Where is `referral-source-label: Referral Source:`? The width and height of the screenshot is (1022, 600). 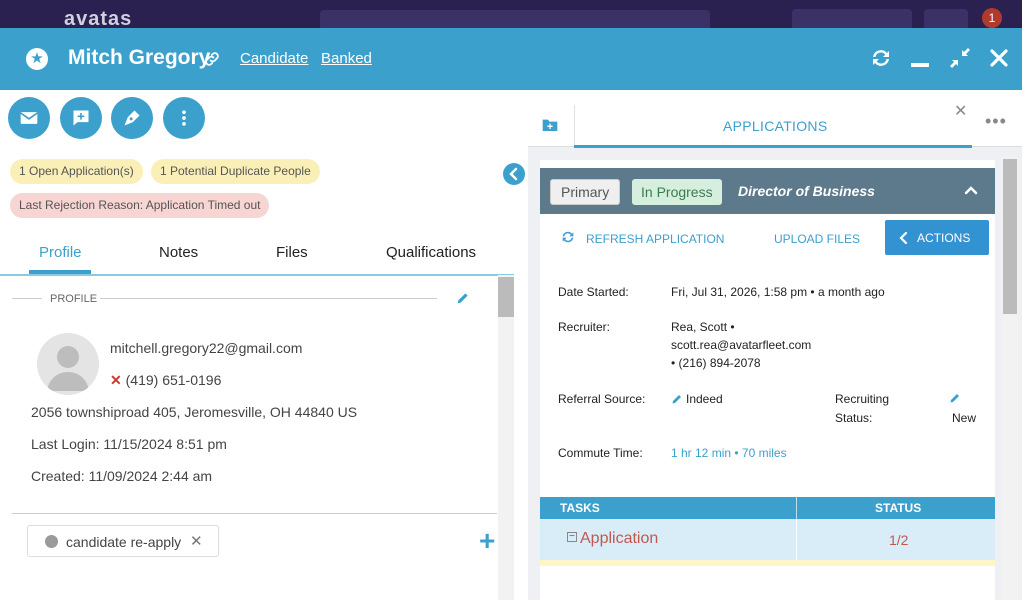 referral-source-label: Referral Source: is located at coordinates (602, 399).